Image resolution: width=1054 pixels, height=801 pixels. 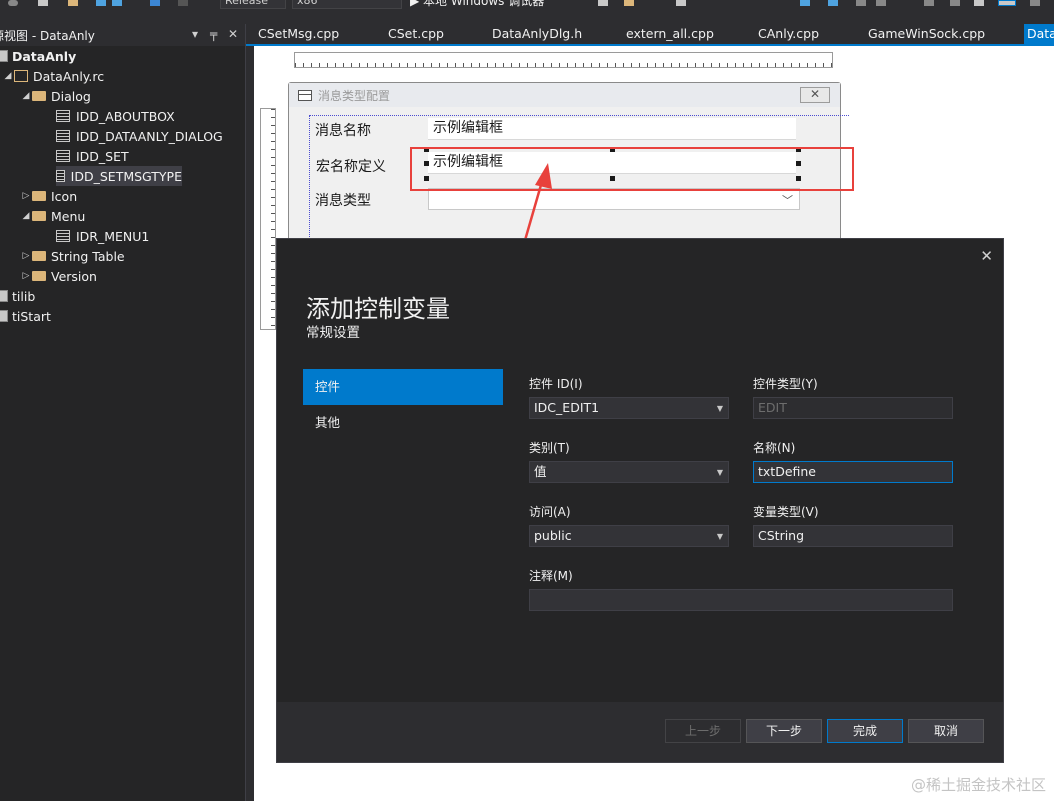 I want to click on panel-header: 源视图 - DataAnly ▾ ╤ ✕, so click(x=122, y=35).